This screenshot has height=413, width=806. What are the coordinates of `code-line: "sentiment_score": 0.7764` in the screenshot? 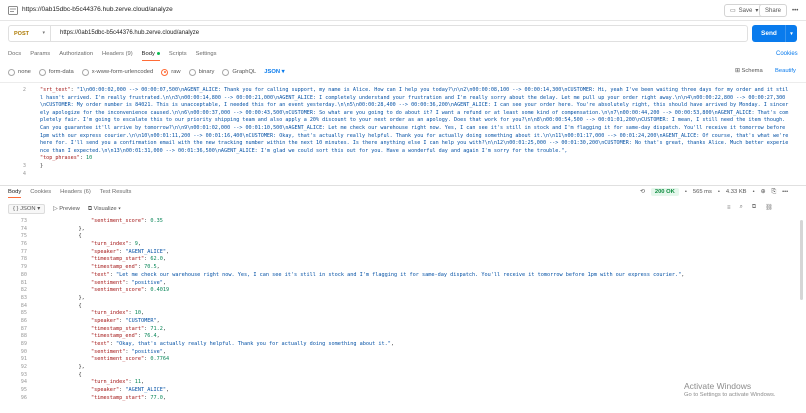 It's located at (130, 359).